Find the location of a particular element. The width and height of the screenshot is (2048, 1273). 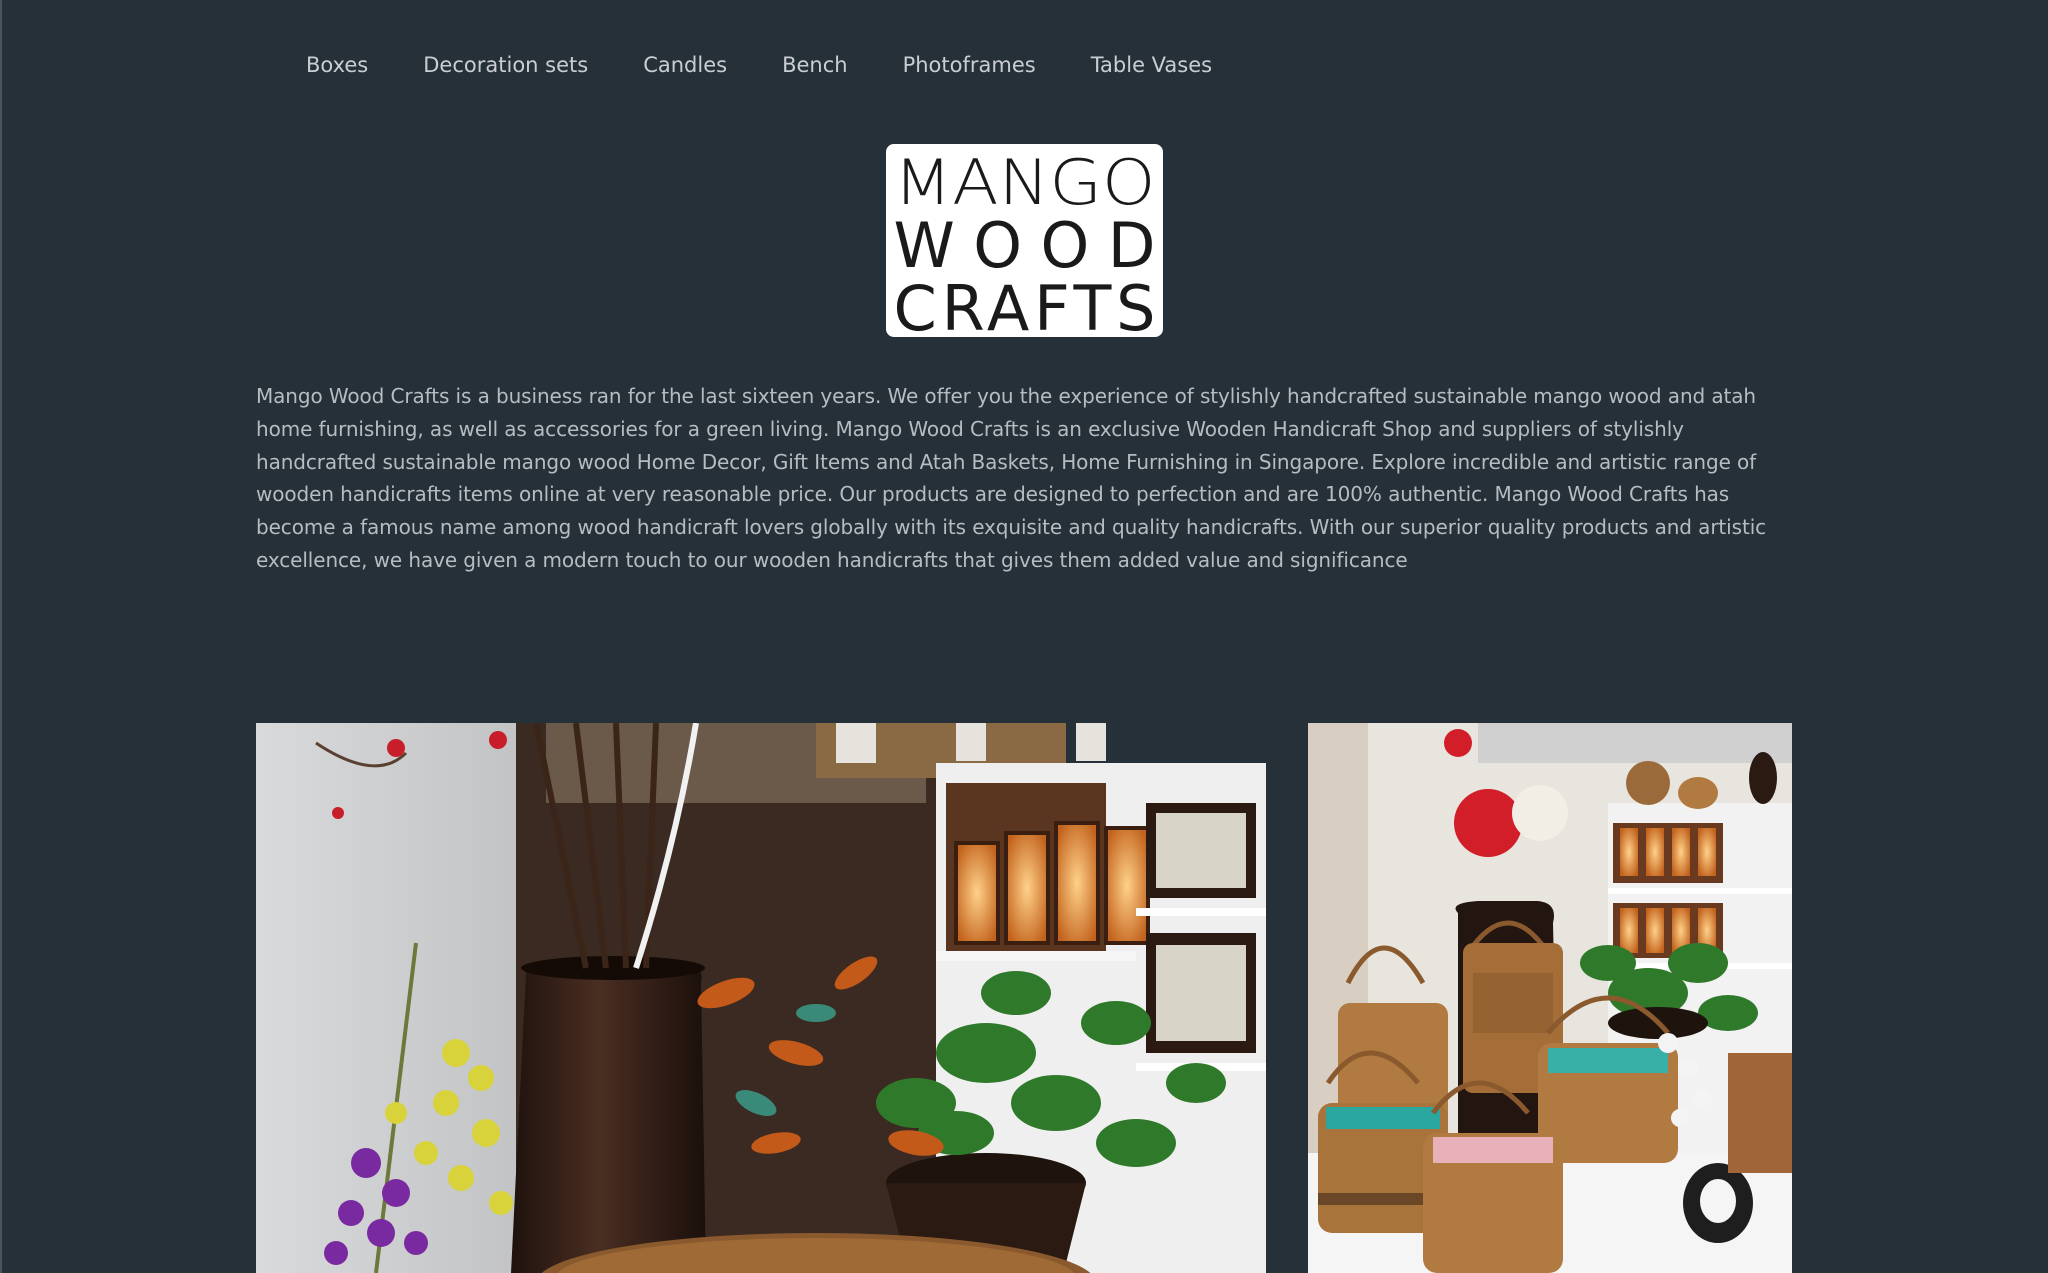

nav-item-decoration-sets: Decoration sets is located at coordinates (505, 65).